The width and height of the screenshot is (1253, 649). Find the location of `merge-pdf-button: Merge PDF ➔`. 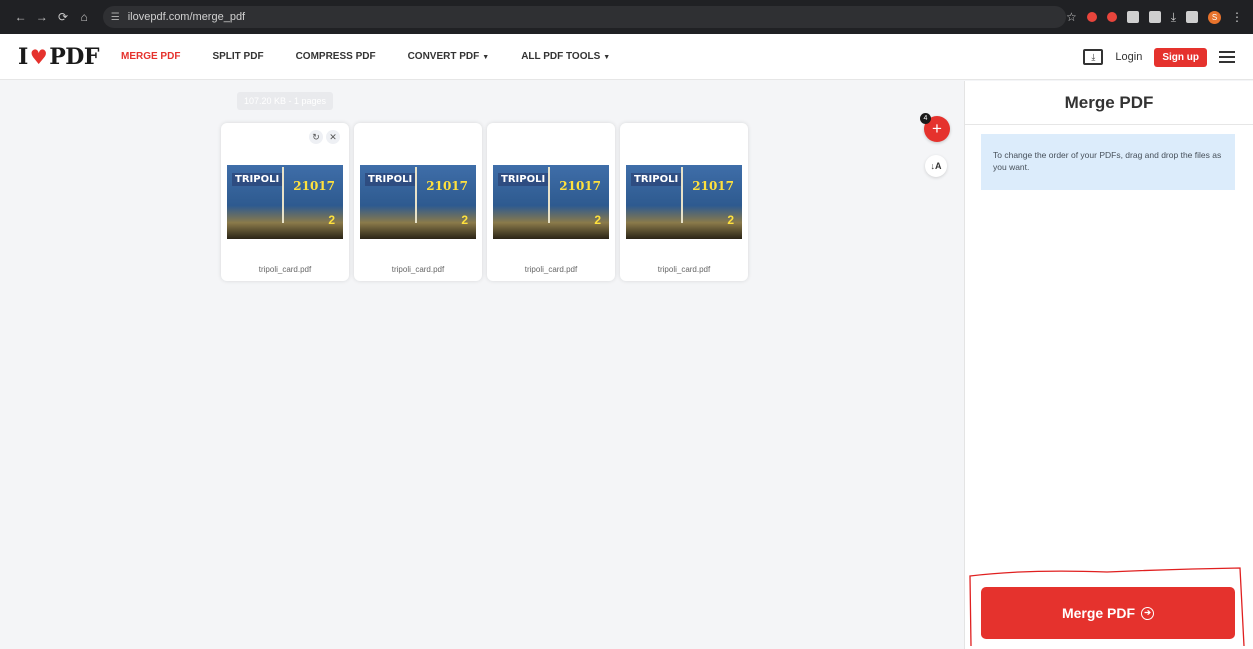

merge-pdf-button: Merge PDF ➔ is located at coordinates (1108, 613).